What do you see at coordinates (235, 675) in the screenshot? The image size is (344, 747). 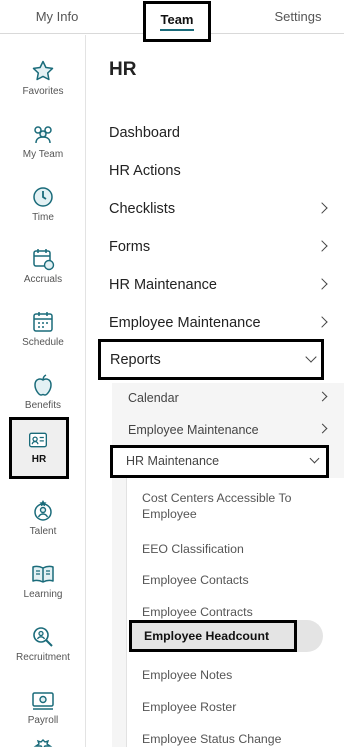 I see `report-link-employee-notes: Employee Notes` at bounding box center [235, 675].